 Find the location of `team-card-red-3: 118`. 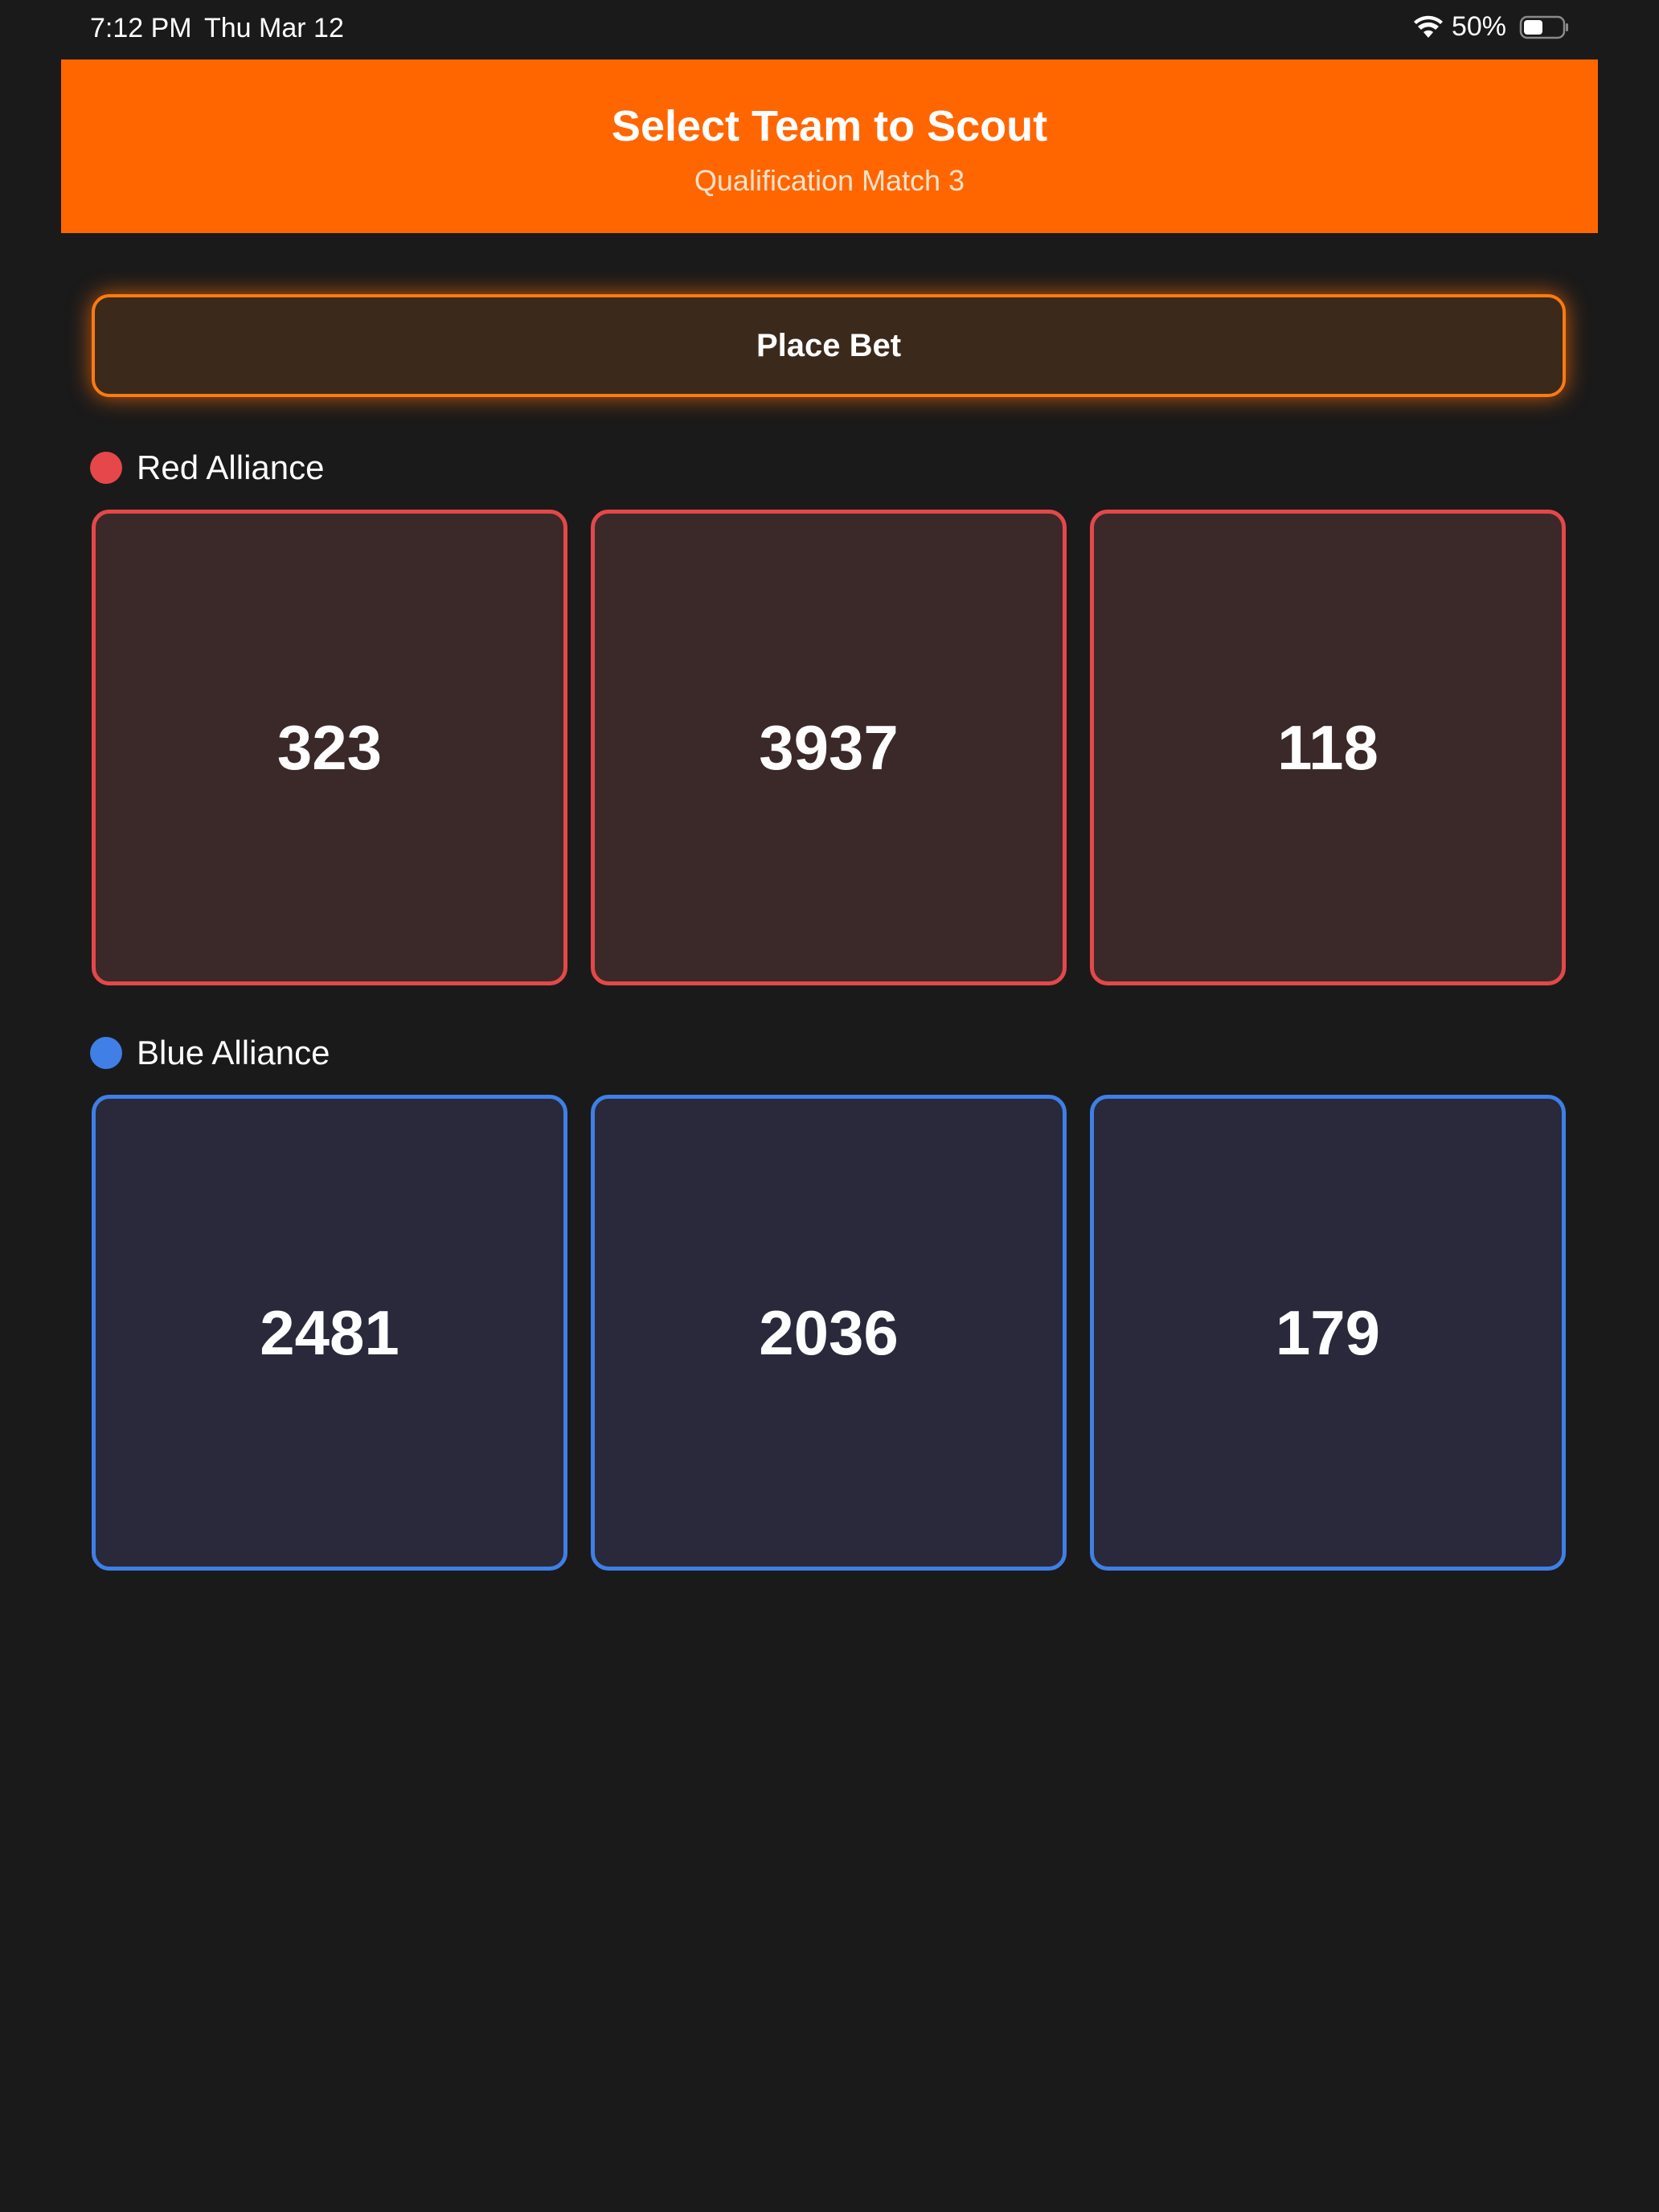

team-card-red-3: 118 is located at coordinates (1328, 747).